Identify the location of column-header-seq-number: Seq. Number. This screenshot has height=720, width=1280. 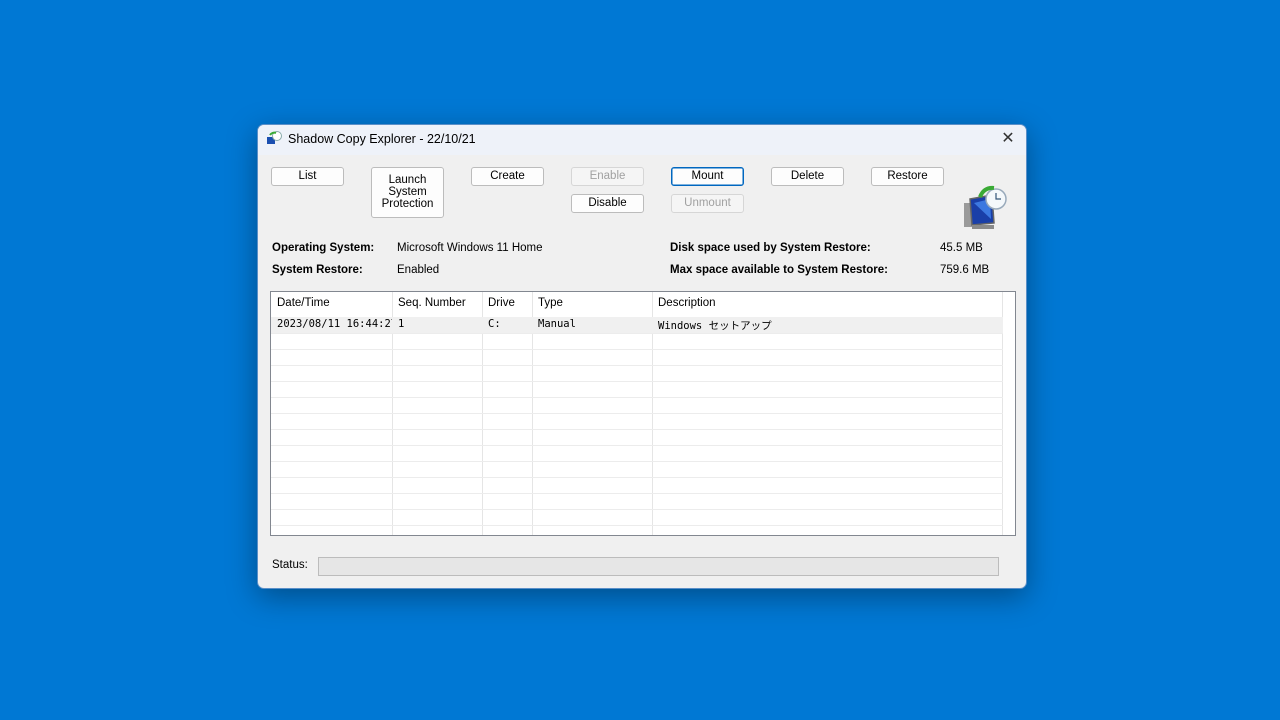
(437, 303).